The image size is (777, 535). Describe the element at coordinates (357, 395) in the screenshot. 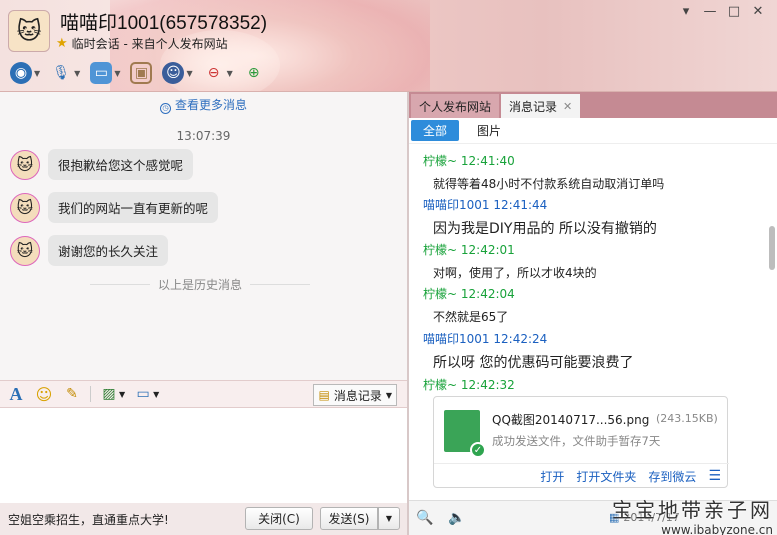

I see `message-history-label: 消息记录` at that location.